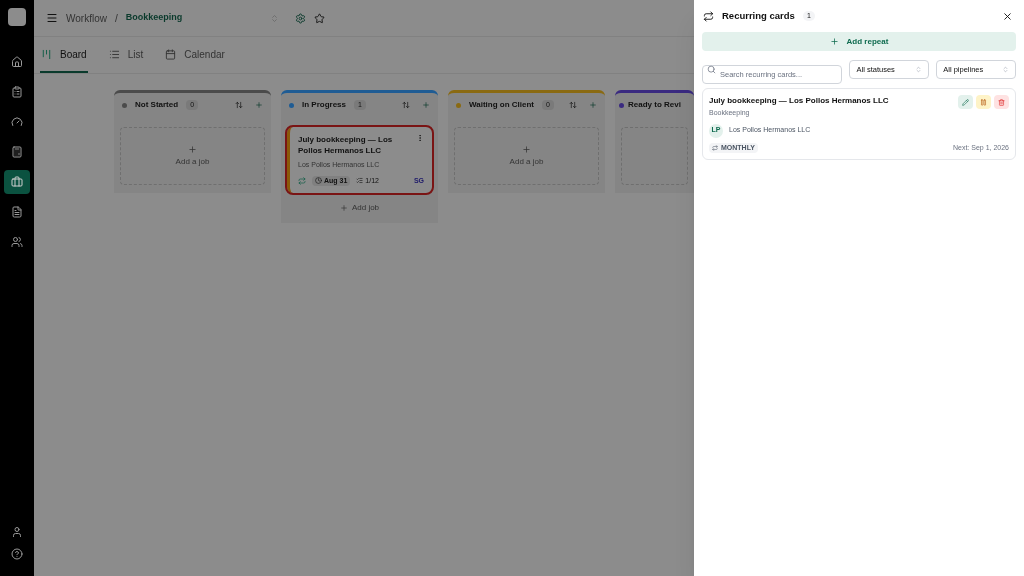 The height and width of the screenshot is (576, 1024). I want to click on edit-button, so click(965, 102).